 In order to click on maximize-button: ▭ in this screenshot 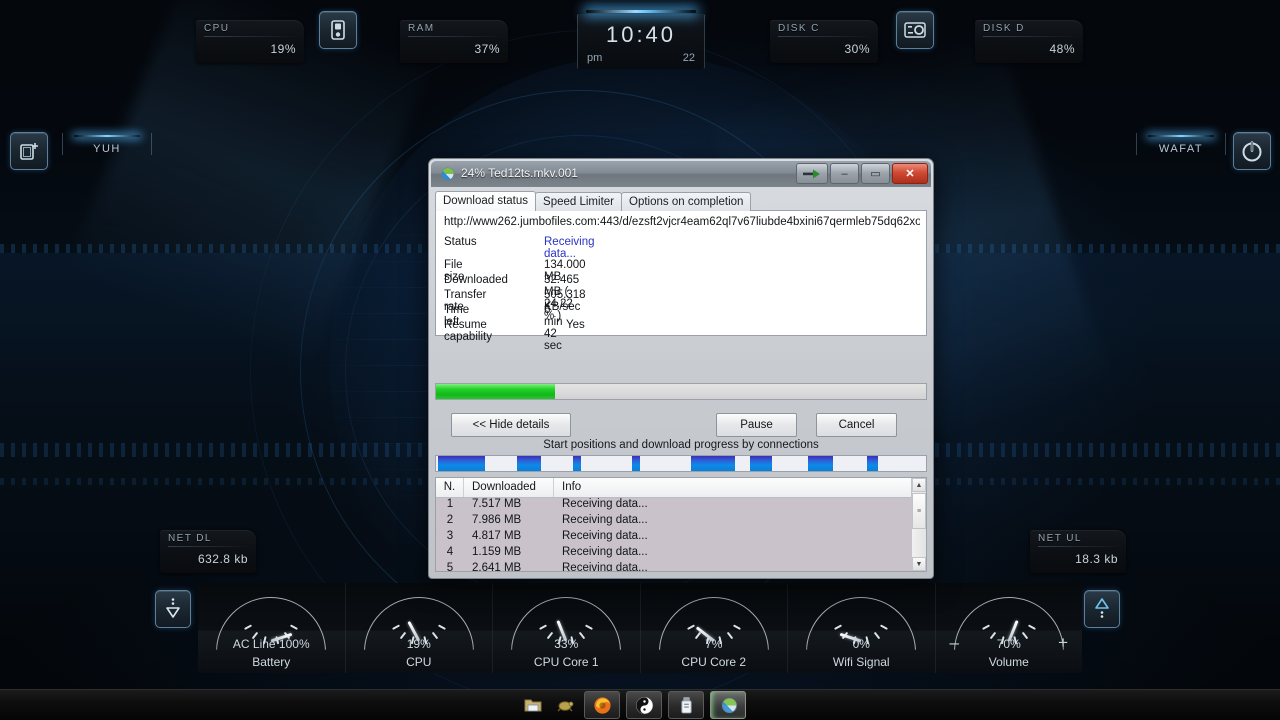, I will do `click(875, 173)`.